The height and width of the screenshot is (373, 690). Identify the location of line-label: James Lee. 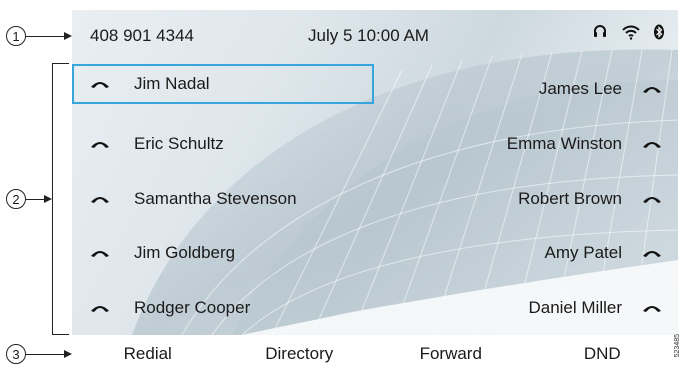
(580, 88).